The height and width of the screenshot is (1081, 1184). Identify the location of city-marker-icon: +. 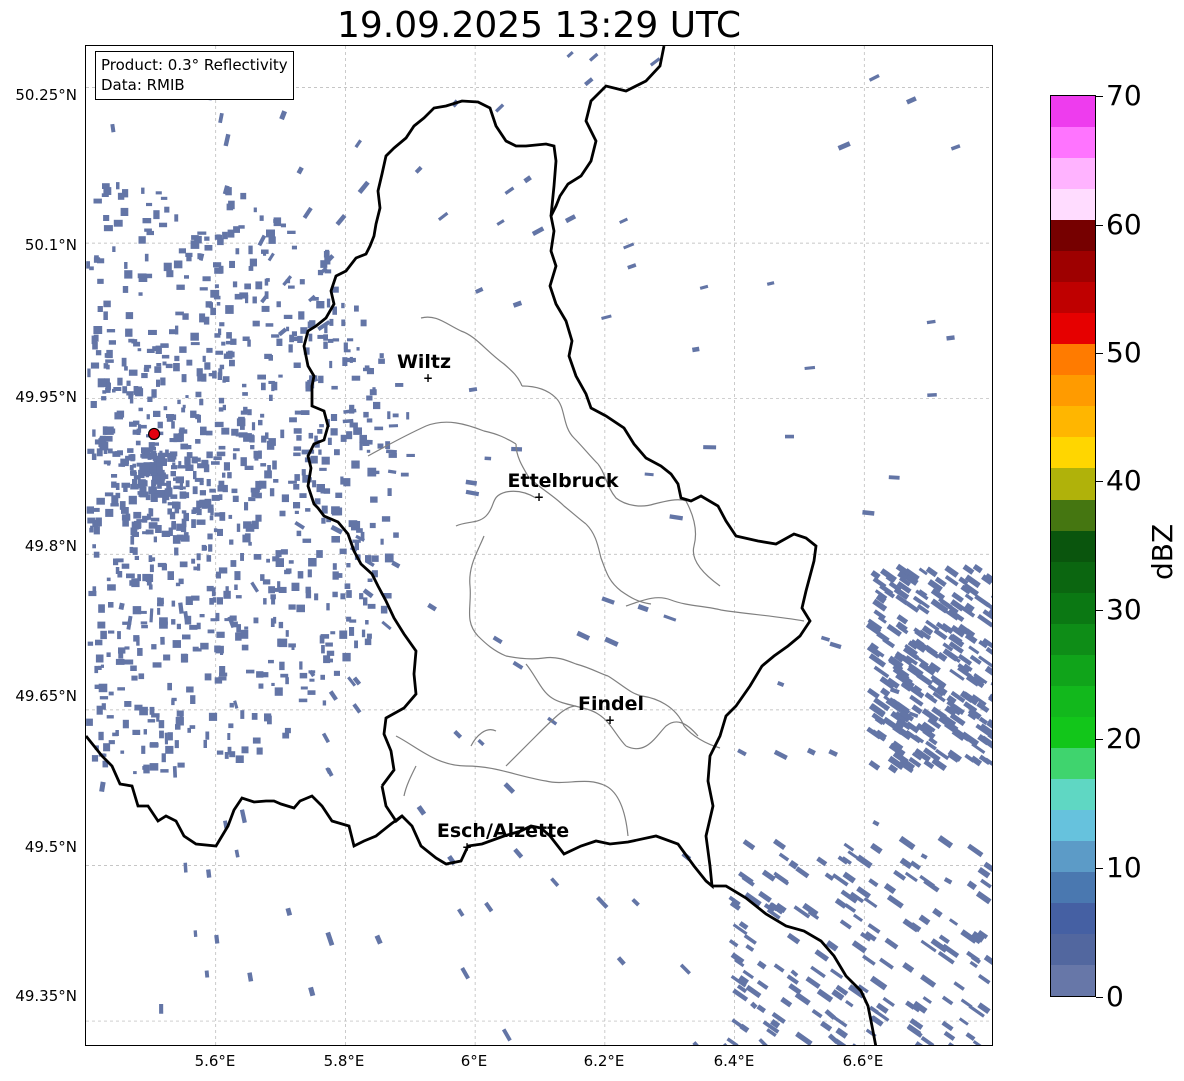
(610, 720).